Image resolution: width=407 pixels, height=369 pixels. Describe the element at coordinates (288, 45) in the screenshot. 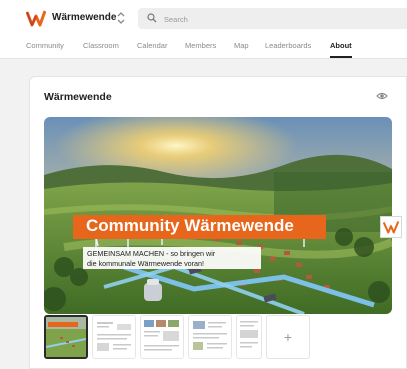

I see `tab-leaderboards: Leaderboards` at that location.